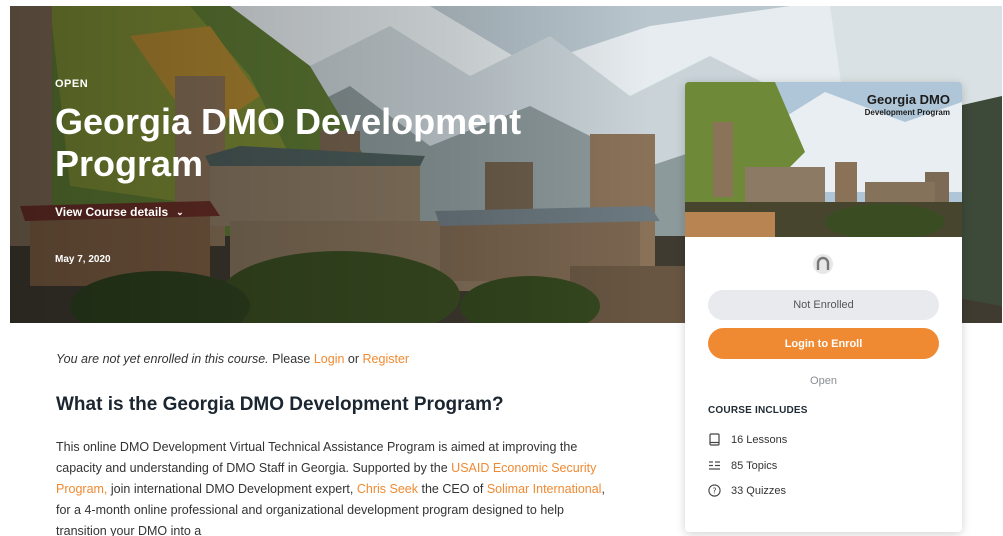 The width and height of the screenshot is (1003, 536). I want to click on course-thumbnail: Georgia DMO Development Program, so click(823, 159).